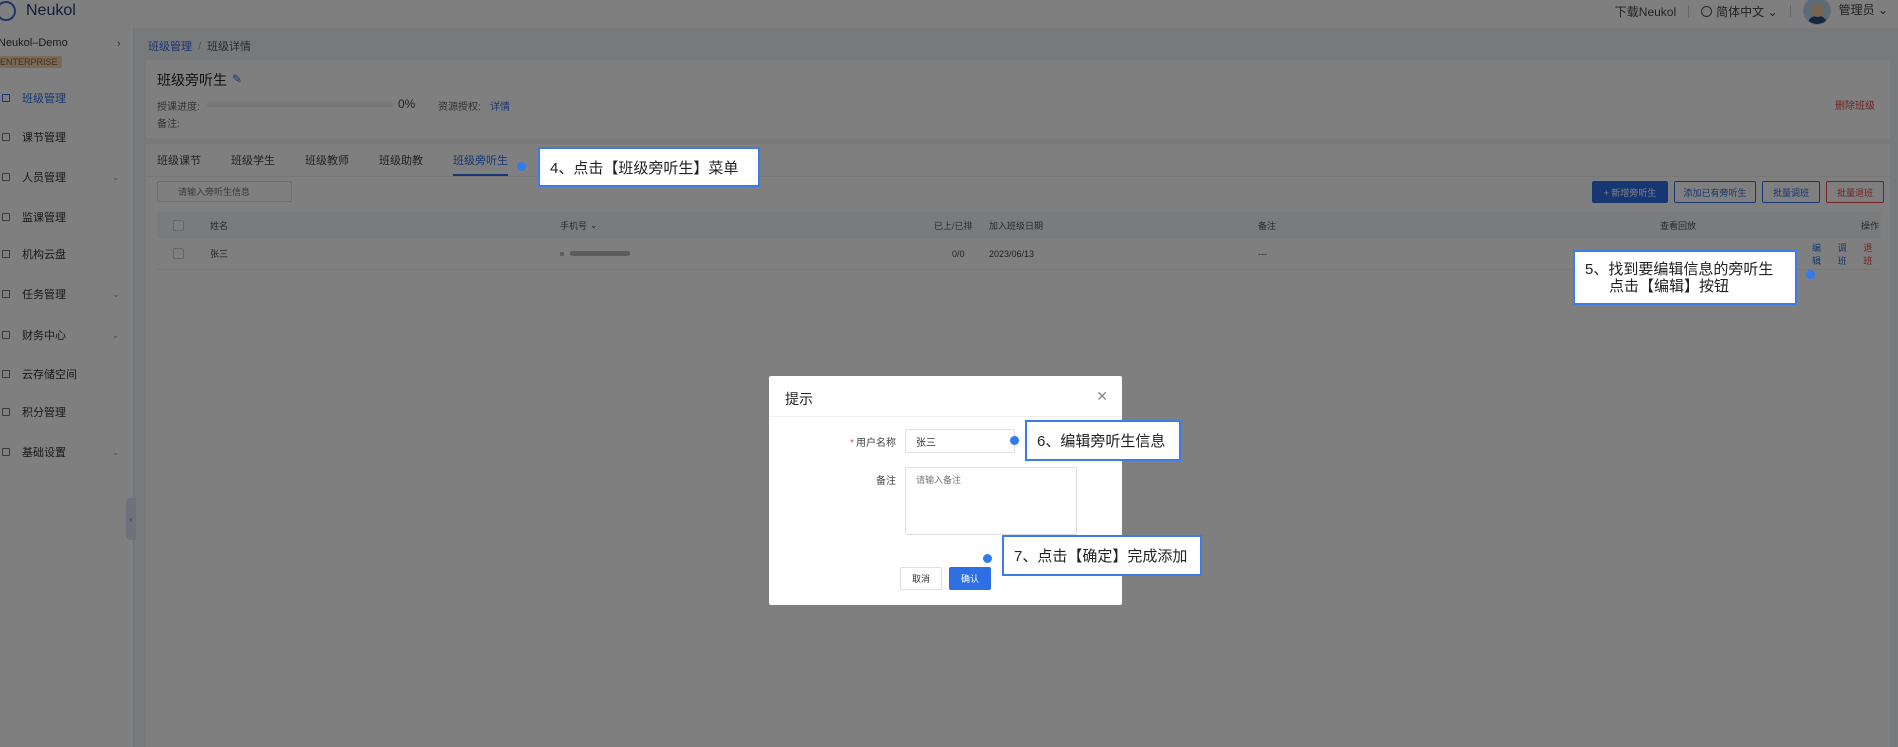  I want to click on username-label-text: 用户名称, so click(876, 443).